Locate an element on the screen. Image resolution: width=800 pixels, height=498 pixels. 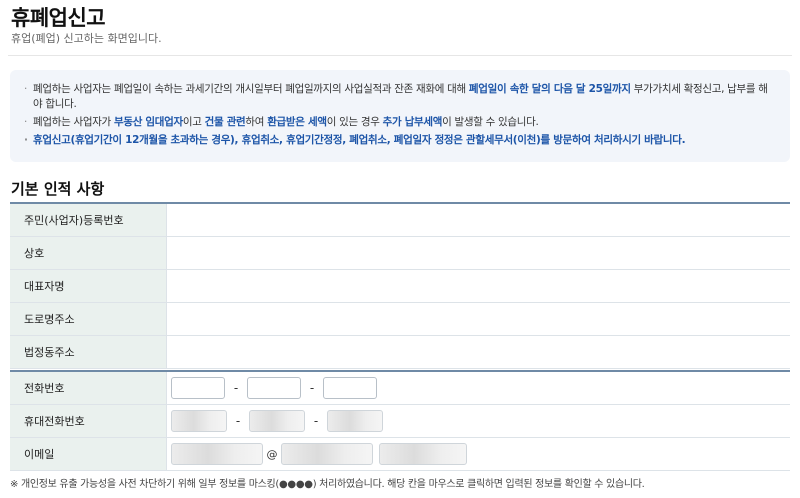
mobile-part-1-input is located at coordinates (199, 421).